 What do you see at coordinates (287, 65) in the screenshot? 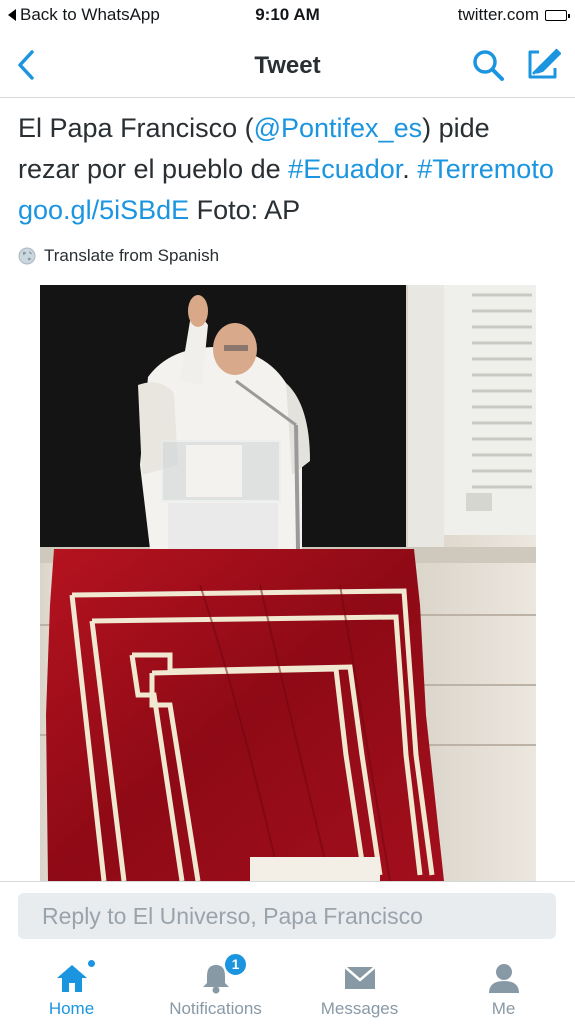
I see `nav-bar: Tweet` at bounding box center [287, 65].